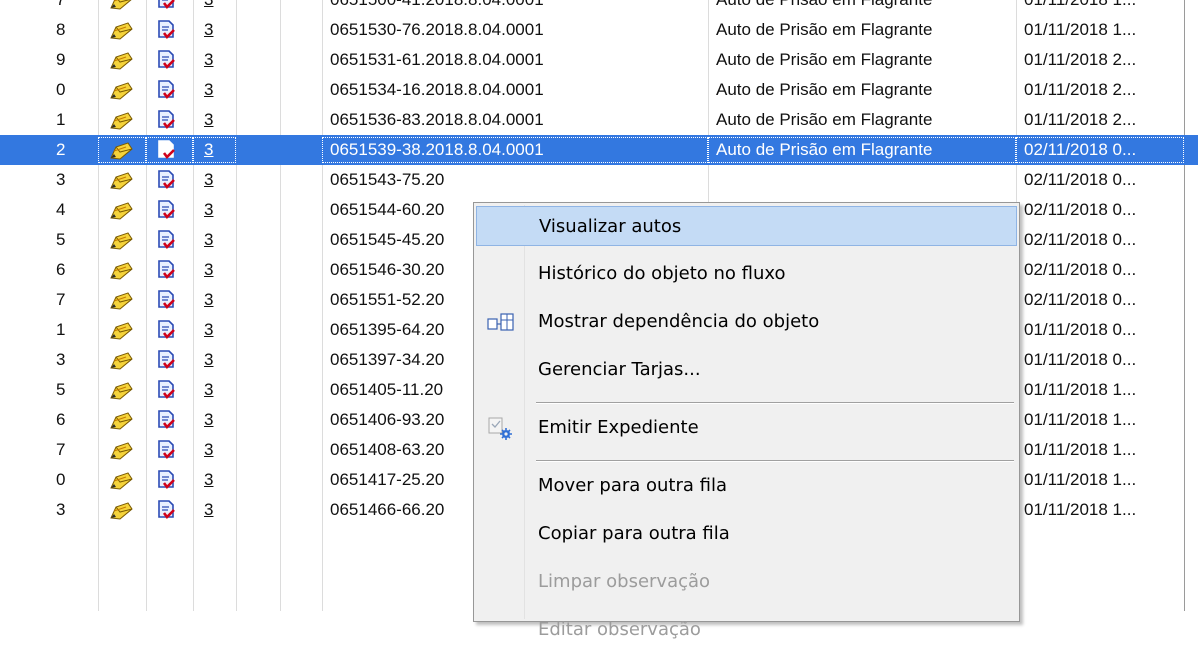 The height and width of the screenshot is (650, 1198). I want to click on menu-item-label: Emitir Expediente, so click(618, 427).